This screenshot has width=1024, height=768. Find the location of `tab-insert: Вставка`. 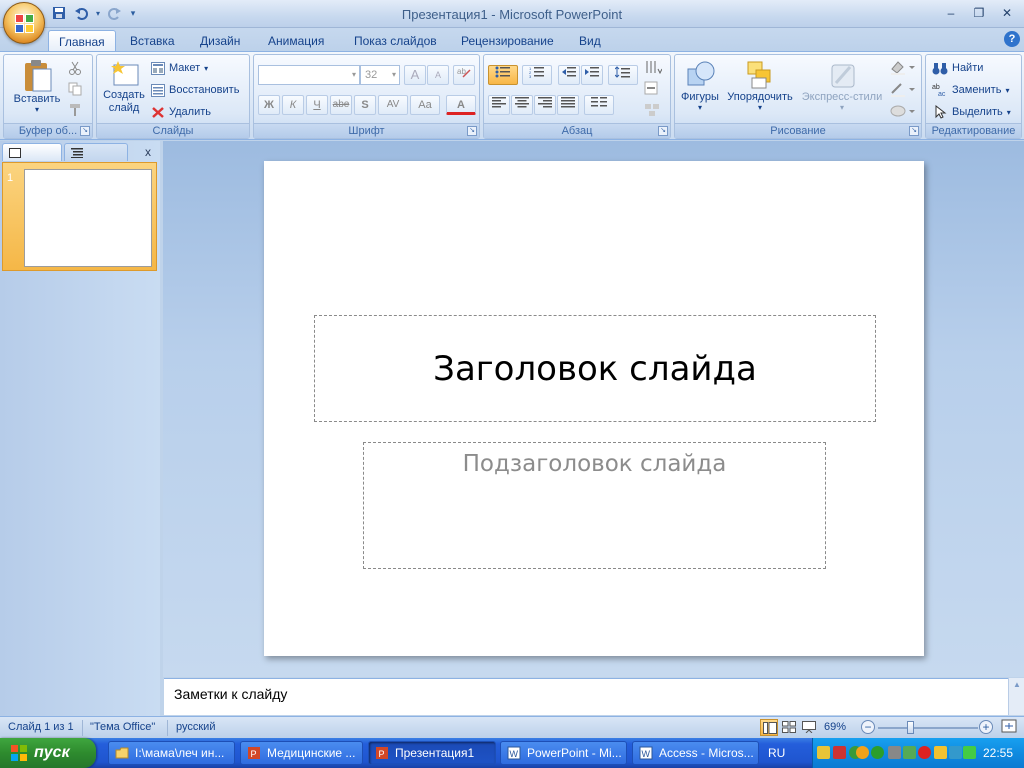

tab-insert: Вставка is located at coordinates (152, 41).